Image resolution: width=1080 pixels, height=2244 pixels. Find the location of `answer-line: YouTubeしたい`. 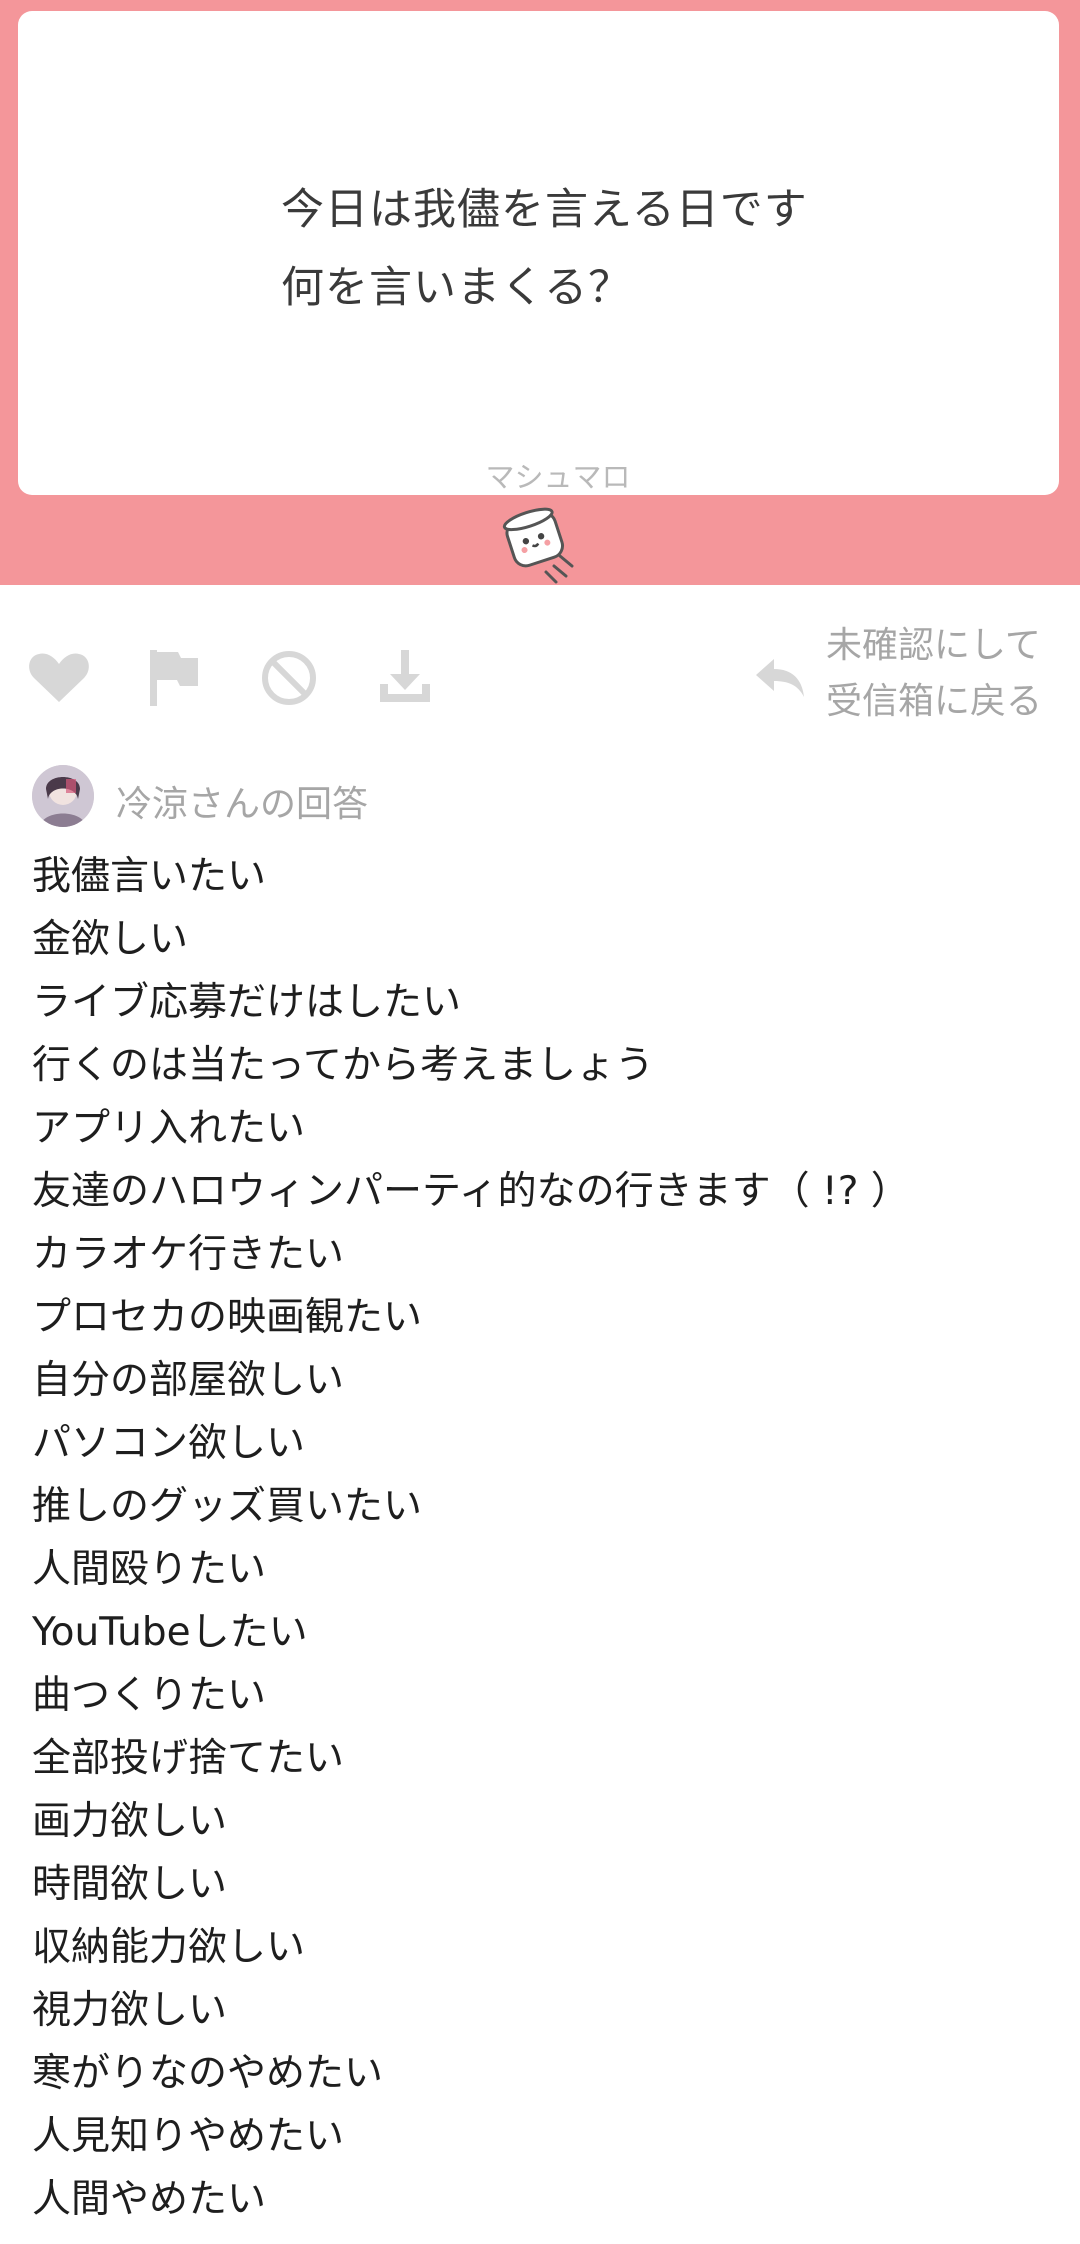

answer-line: YouTubeしたい is located at coordinates (170, 1632).